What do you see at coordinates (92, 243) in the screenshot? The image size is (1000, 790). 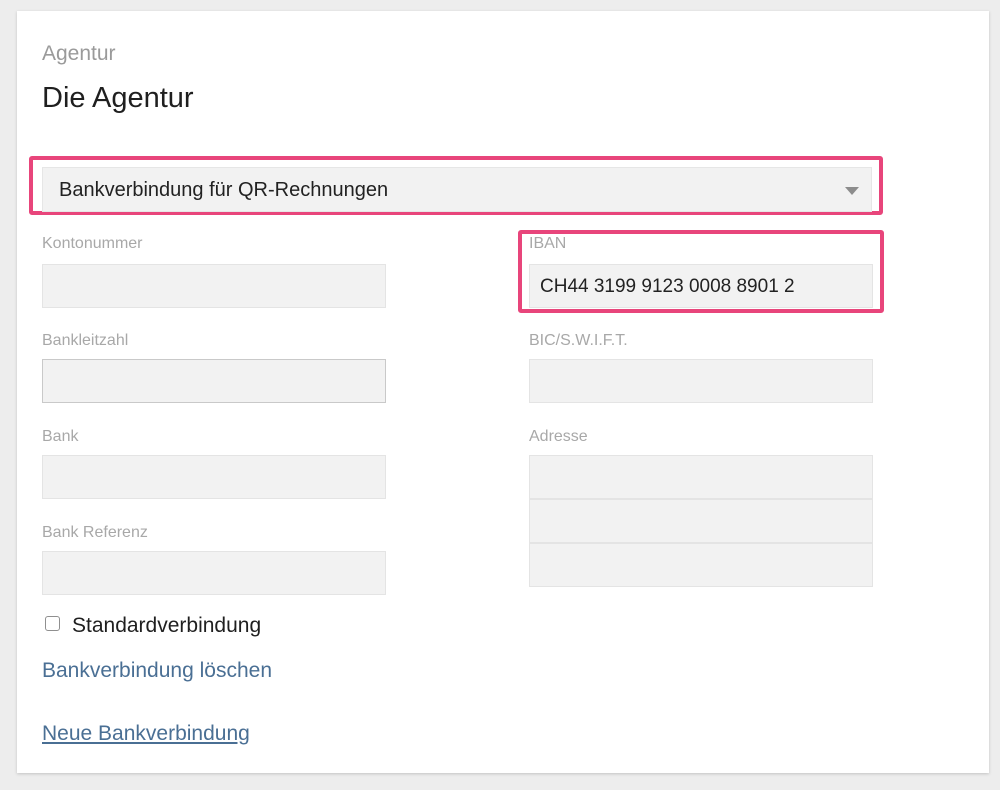 I see `kontonummer-label: Kontonummer` at bounding box center [92, 243].